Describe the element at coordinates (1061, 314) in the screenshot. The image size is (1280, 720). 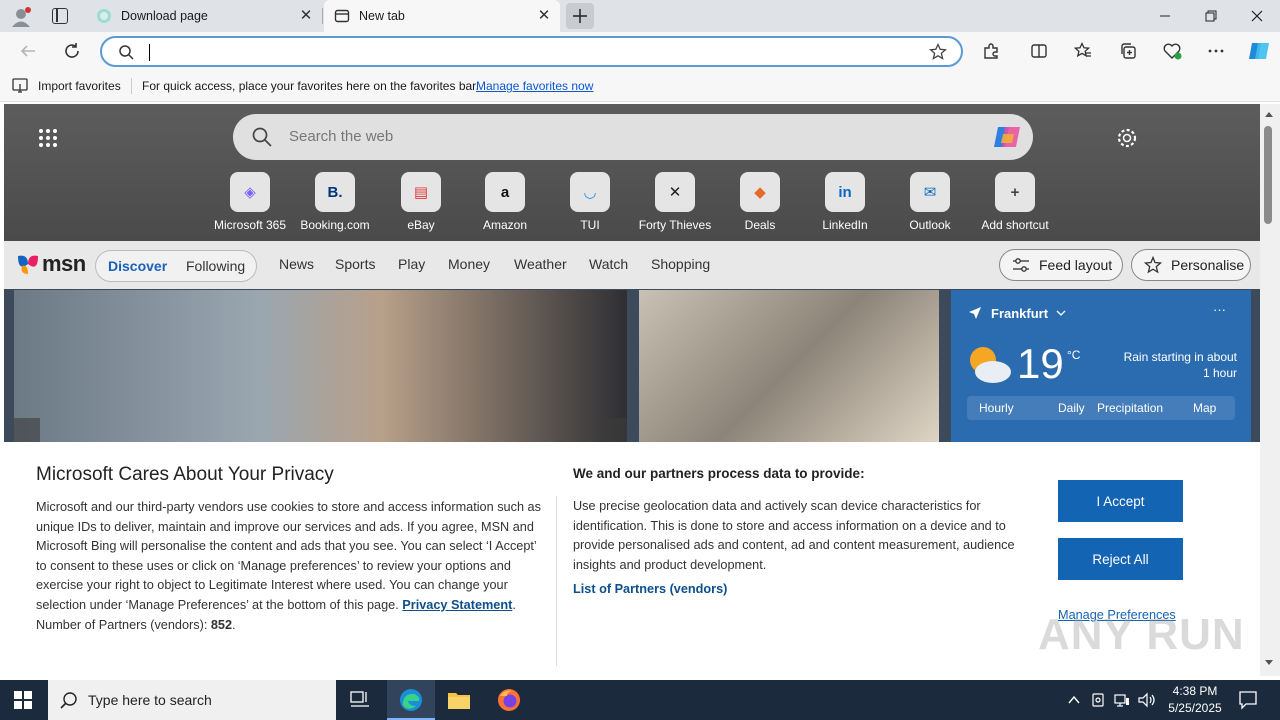
I see `chevron-down-icon` at that location.